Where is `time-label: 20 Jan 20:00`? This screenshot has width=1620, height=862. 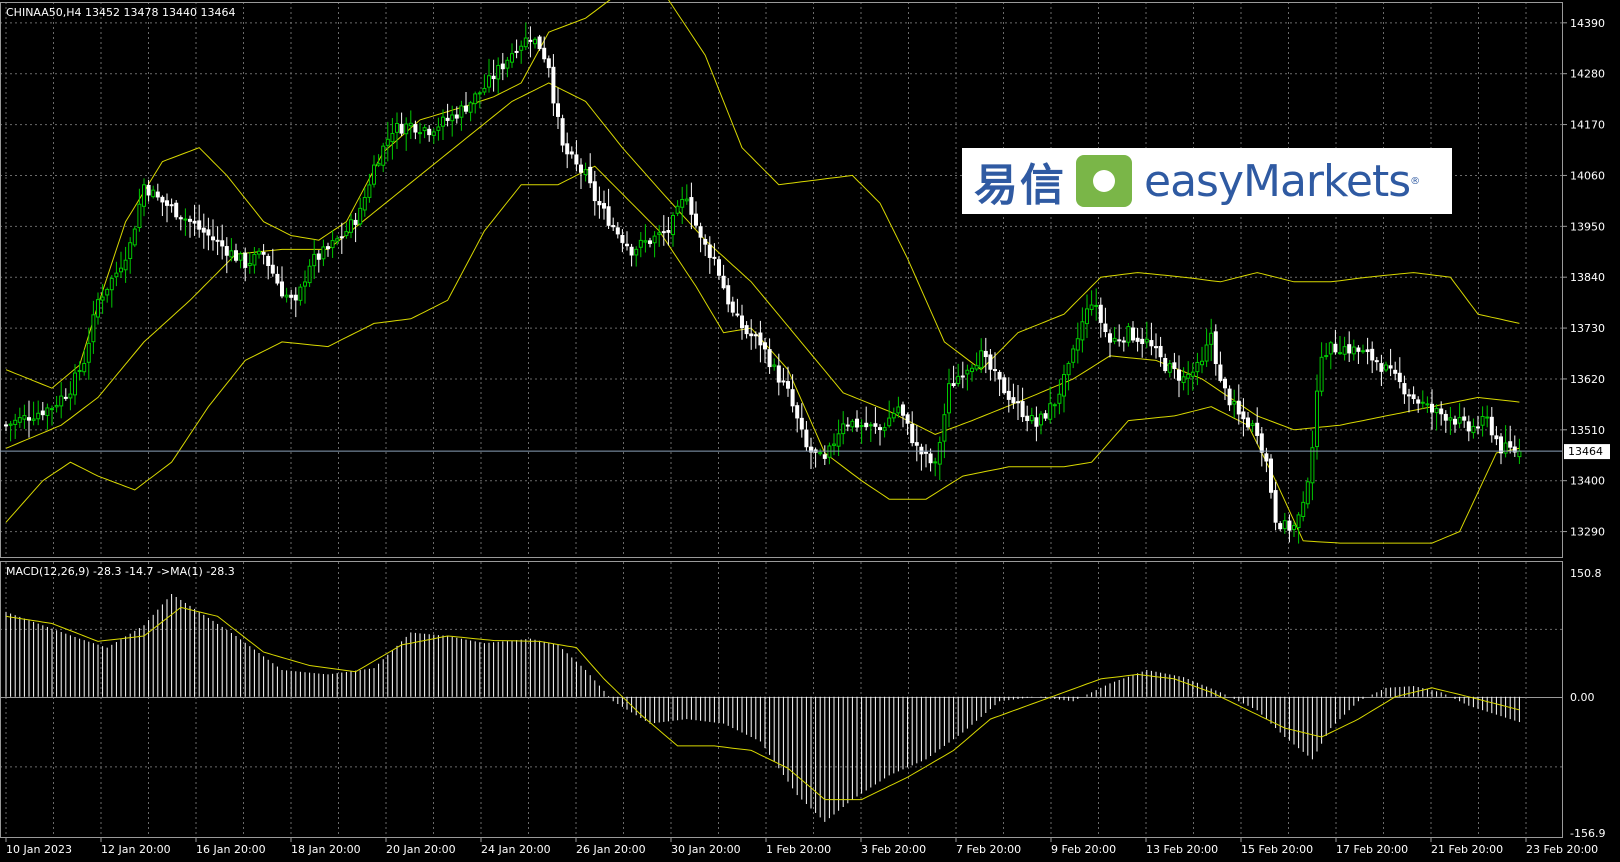
time-label: 20 Jan 20:00 is located at coordinates (421, 849).